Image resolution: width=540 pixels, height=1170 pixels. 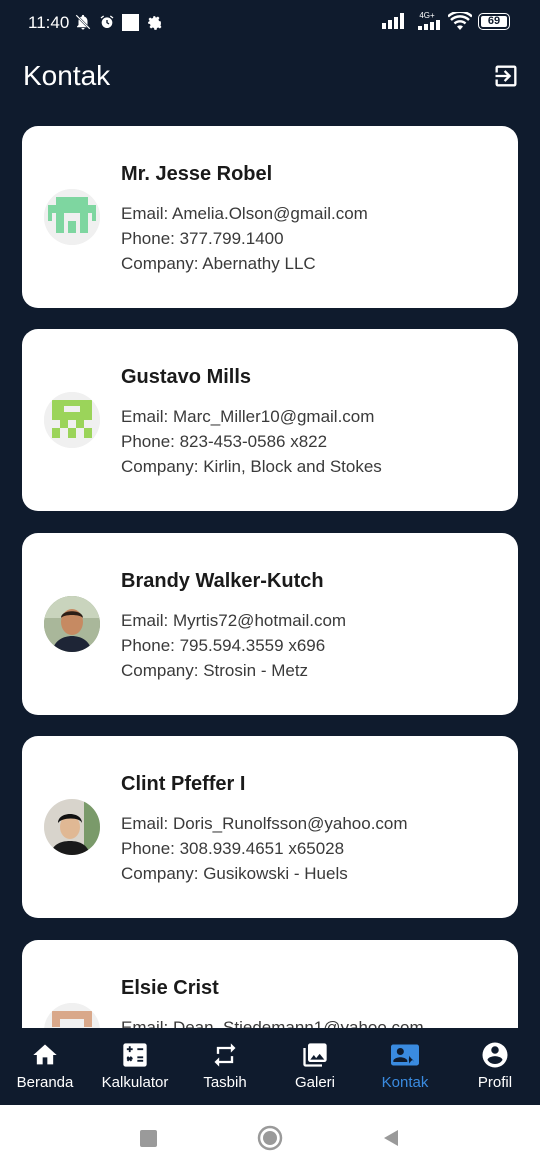 What do you see at coordinates (83, 22) in the screenshot?
I see `notifications-off-icon` at bounding box center [83, 22].